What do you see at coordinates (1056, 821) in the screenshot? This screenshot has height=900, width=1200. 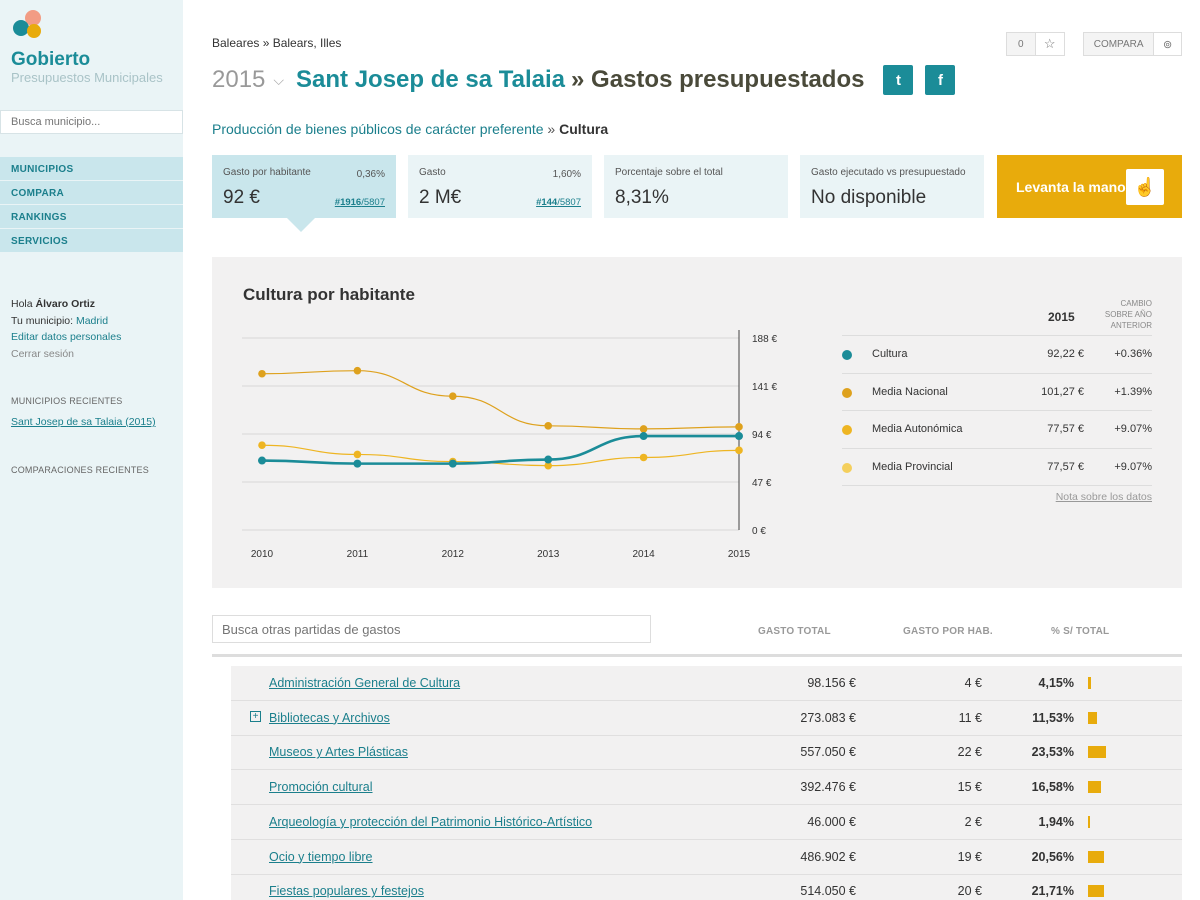 I see `cell-percent: 1,94%` at bounding box center [1056, 821].